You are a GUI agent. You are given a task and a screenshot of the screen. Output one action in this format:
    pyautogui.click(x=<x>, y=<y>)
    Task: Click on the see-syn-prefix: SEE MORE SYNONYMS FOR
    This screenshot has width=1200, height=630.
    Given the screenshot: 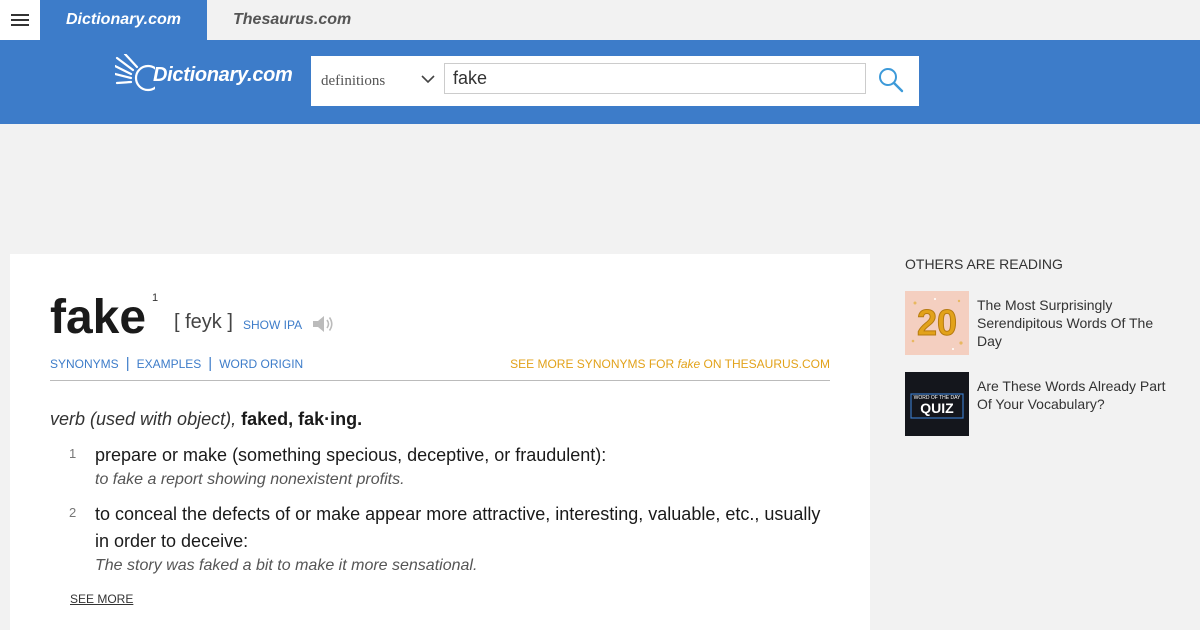 What is the action you would take?
    pyautogui.click(x=592, y=364)
    